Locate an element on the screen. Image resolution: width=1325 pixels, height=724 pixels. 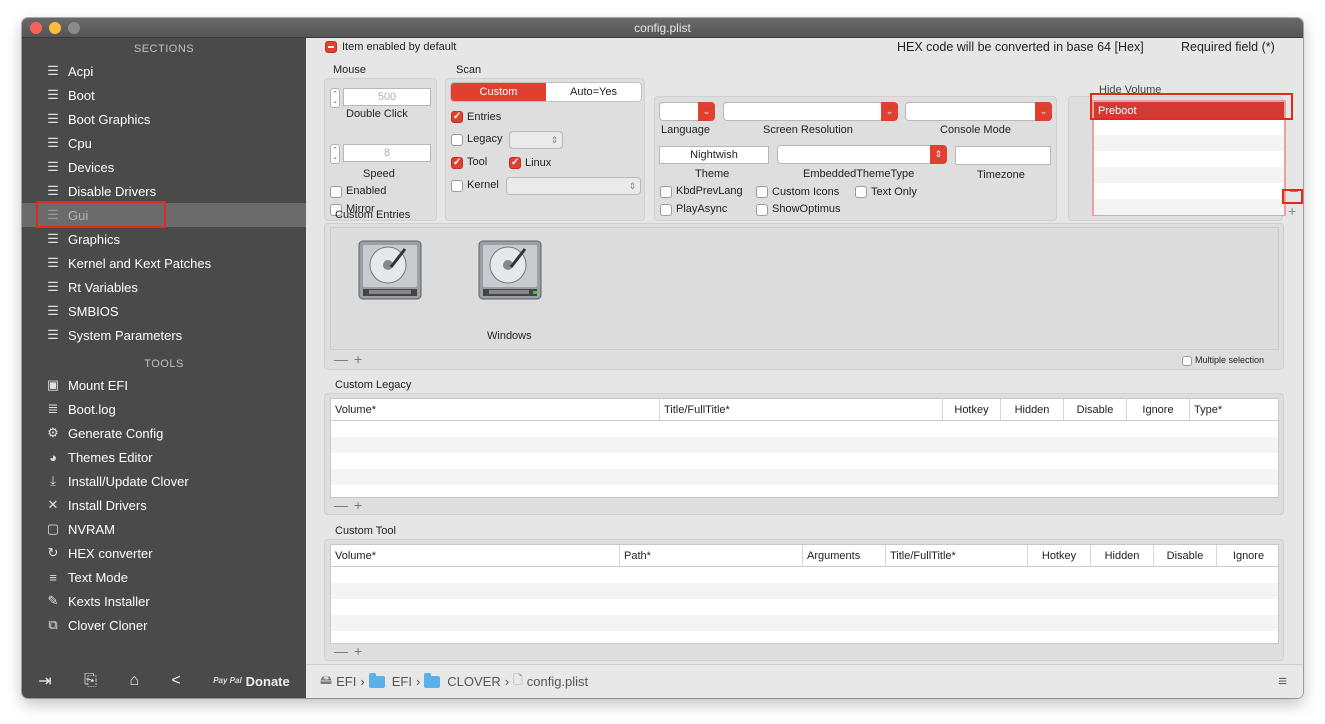
sidebar-item-themes-editor: ◕ Themes Editor is located at coordinates (164, 457).